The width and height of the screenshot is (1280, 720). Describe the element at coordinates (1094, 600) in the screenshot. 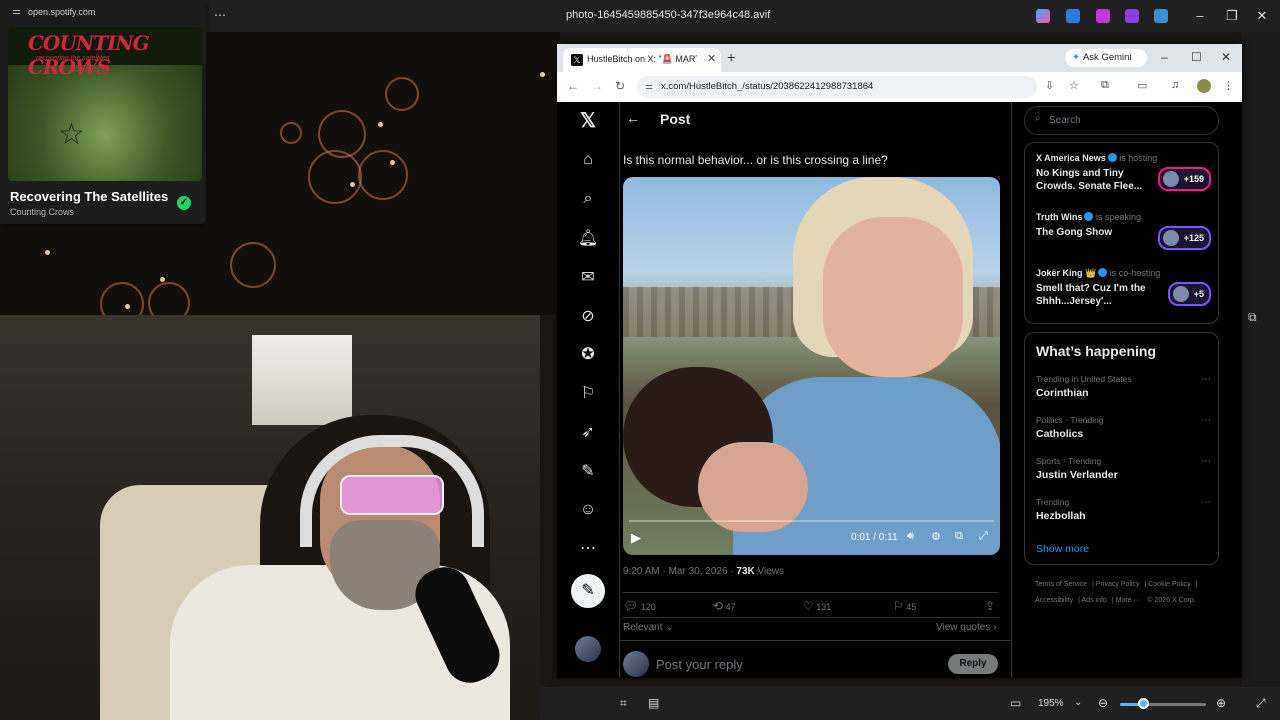

I see `footer-link: Ads info` at that location.